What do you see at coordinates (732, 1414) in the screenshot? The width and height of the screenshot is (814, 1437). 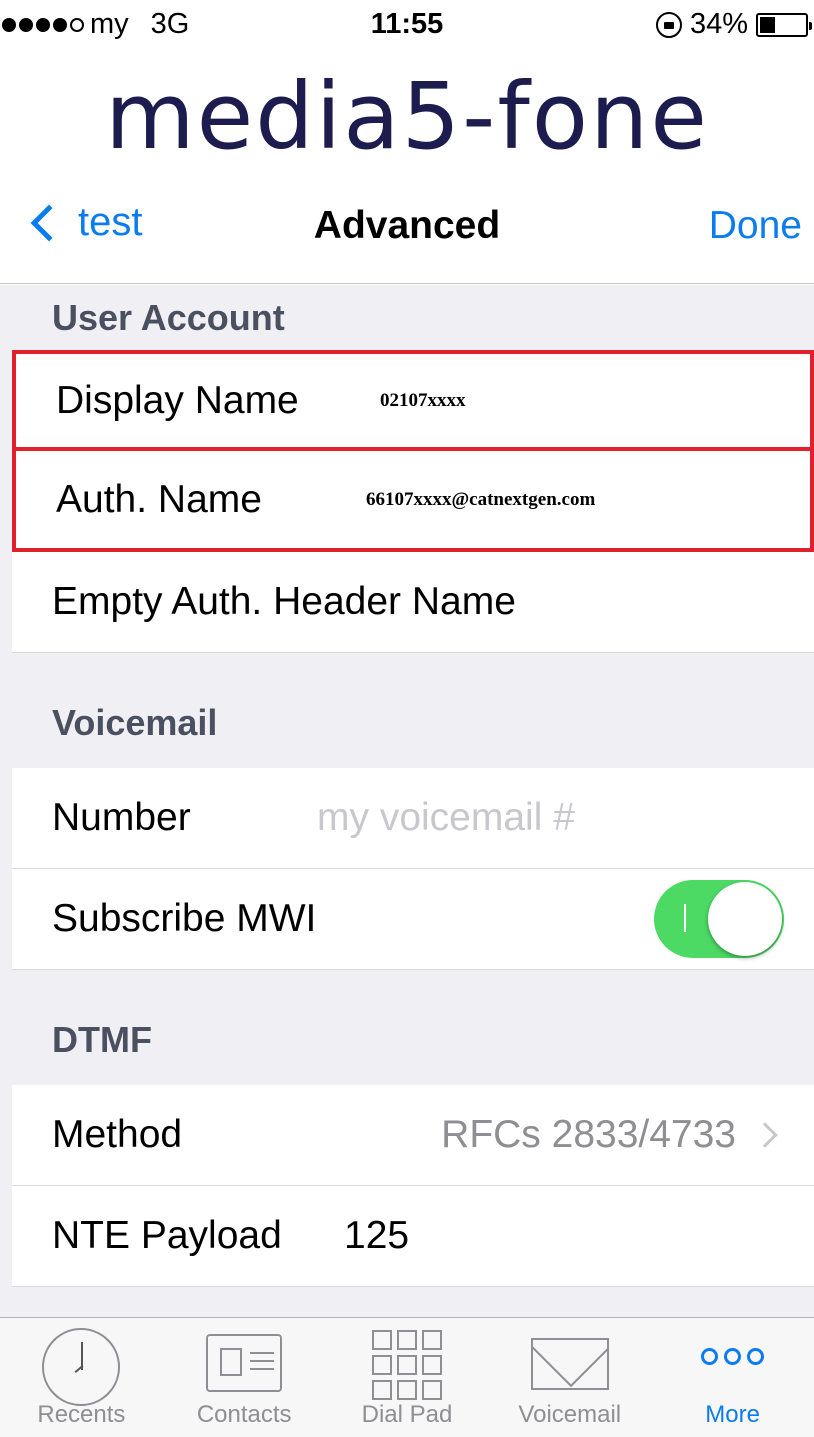 I see `tab-more-label: More` at bounding box center [732, 1414].